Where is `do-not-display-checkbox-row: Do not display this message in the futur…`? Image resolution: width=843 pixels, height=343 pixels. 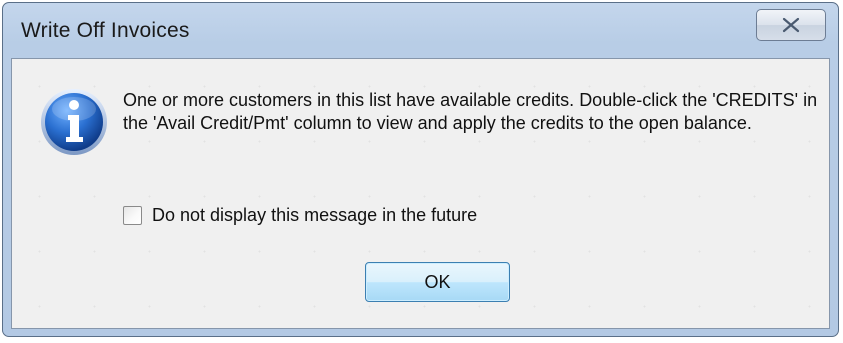
do-not-display-checkbox-row: Do not display this message in the futur… is located at coordinates (300, 215).